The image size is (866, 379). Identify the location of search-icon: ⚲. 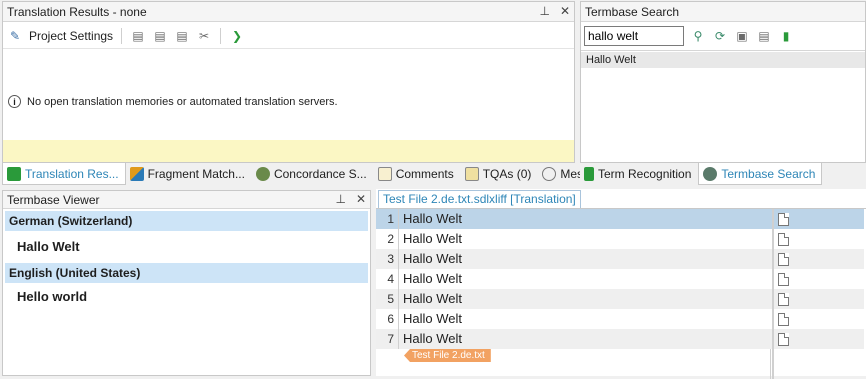
(698, 36).